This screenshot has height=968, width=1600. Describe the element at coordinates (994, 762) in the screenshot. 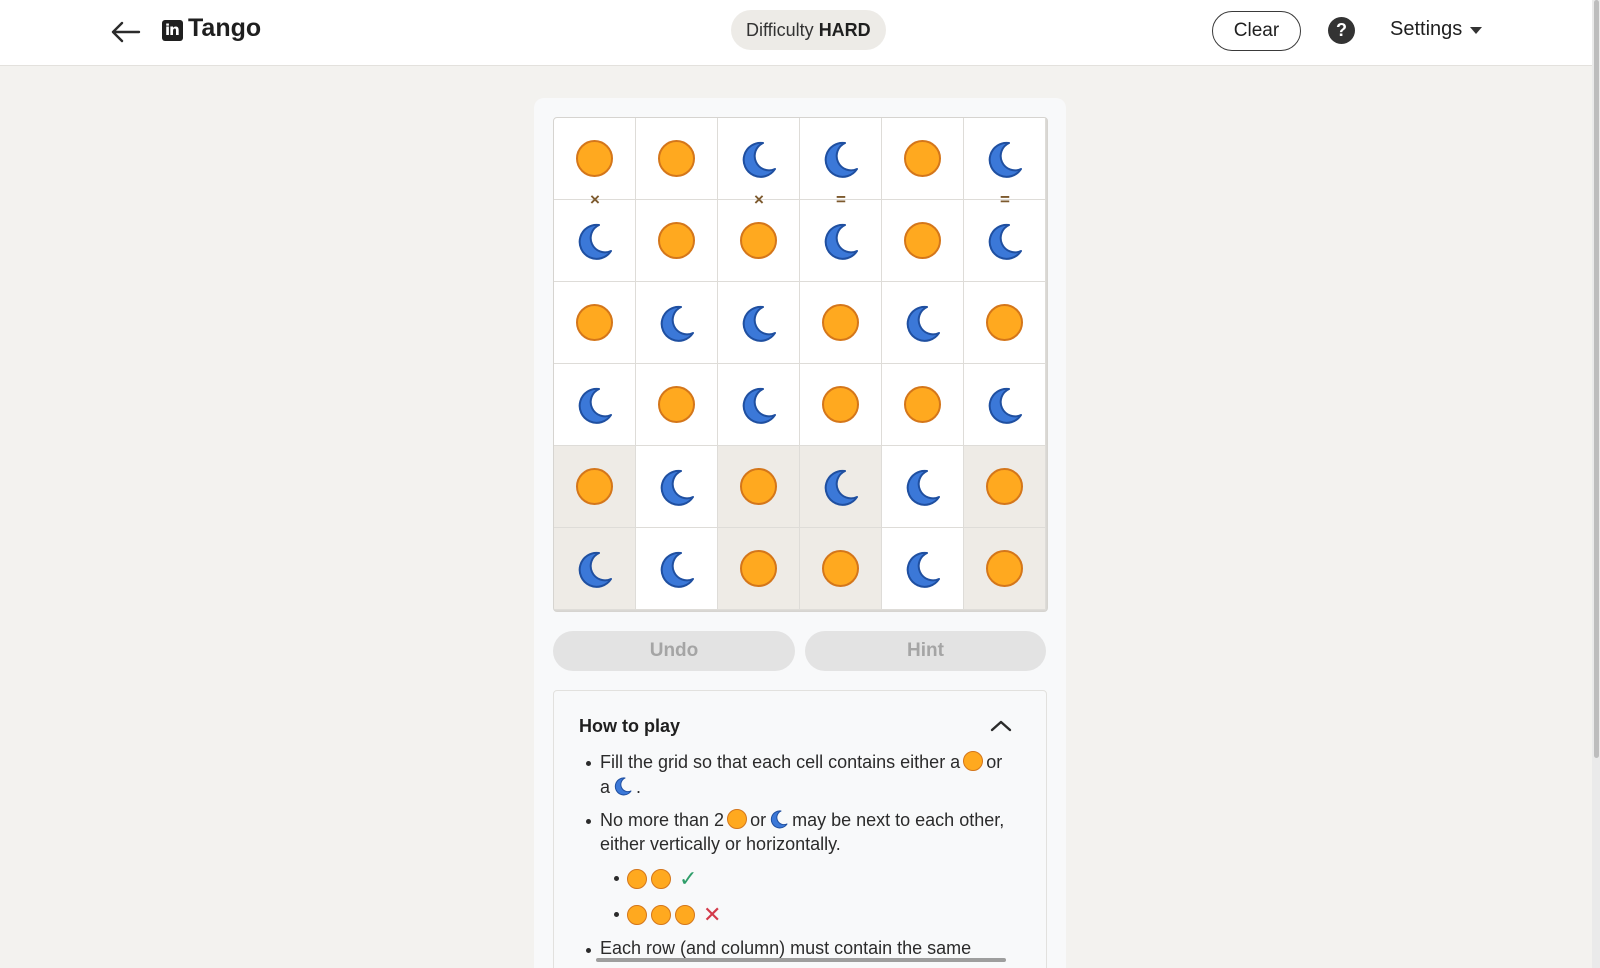

I see `rule-1-text-b: or` at that location.